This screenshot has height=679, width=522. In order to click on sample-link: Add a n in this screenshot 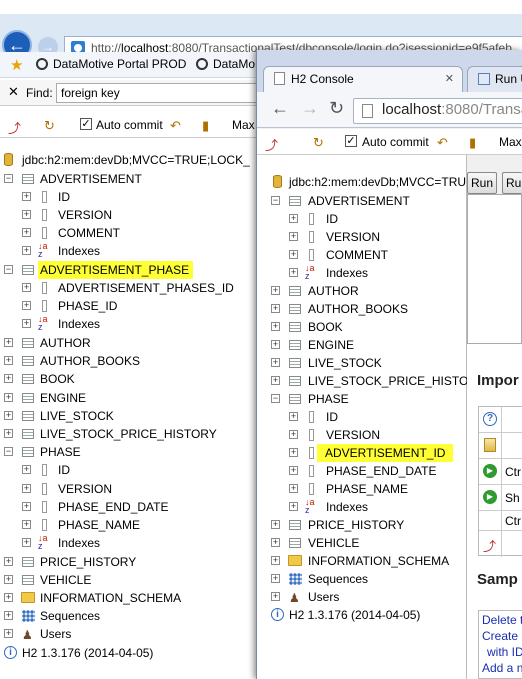, I will do `click(502, 668)`.